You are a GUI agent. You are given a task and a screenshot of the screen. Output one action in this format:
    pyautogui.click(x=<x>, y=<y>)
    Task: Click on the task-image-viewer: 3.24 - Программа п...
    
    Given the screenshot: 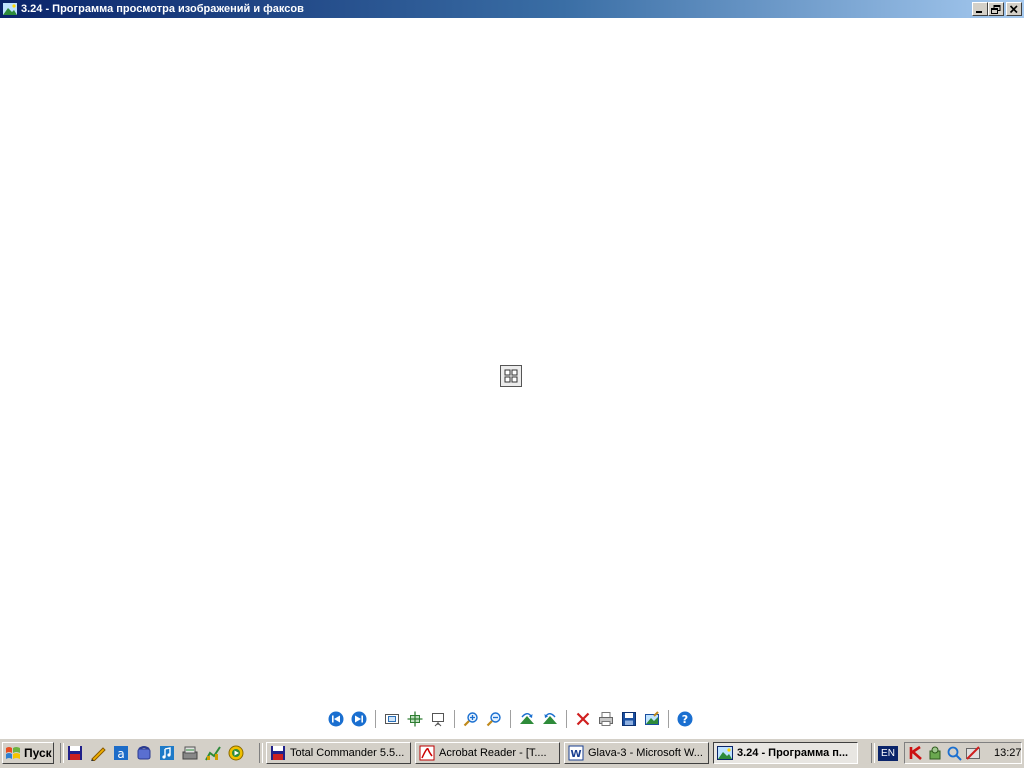 What is the action you would take?
    pyautogui.click(x=785, y=753)
    